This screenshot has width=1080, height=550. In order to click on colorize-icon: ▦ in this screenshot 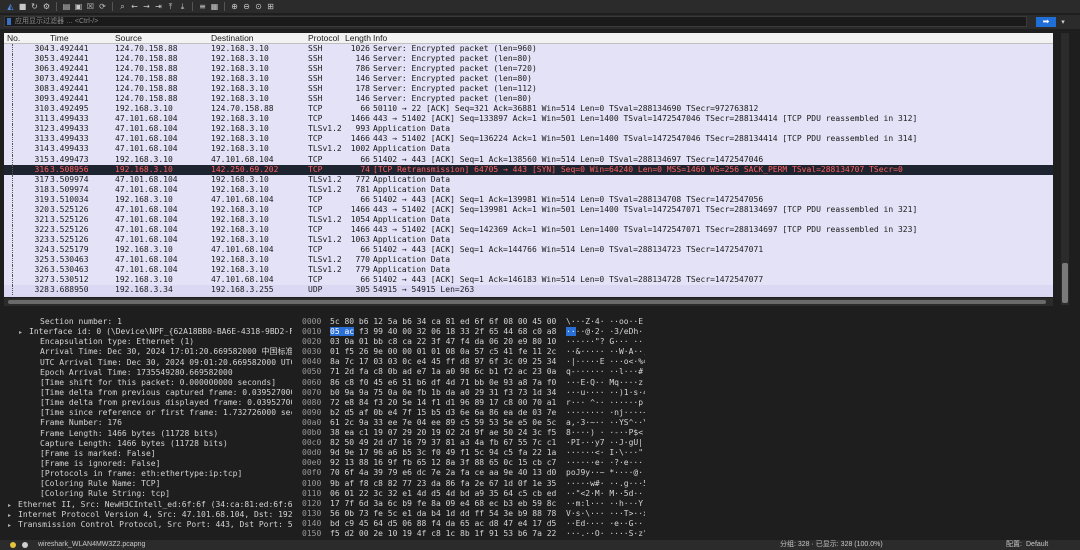, I will do `click(214, 6)`.